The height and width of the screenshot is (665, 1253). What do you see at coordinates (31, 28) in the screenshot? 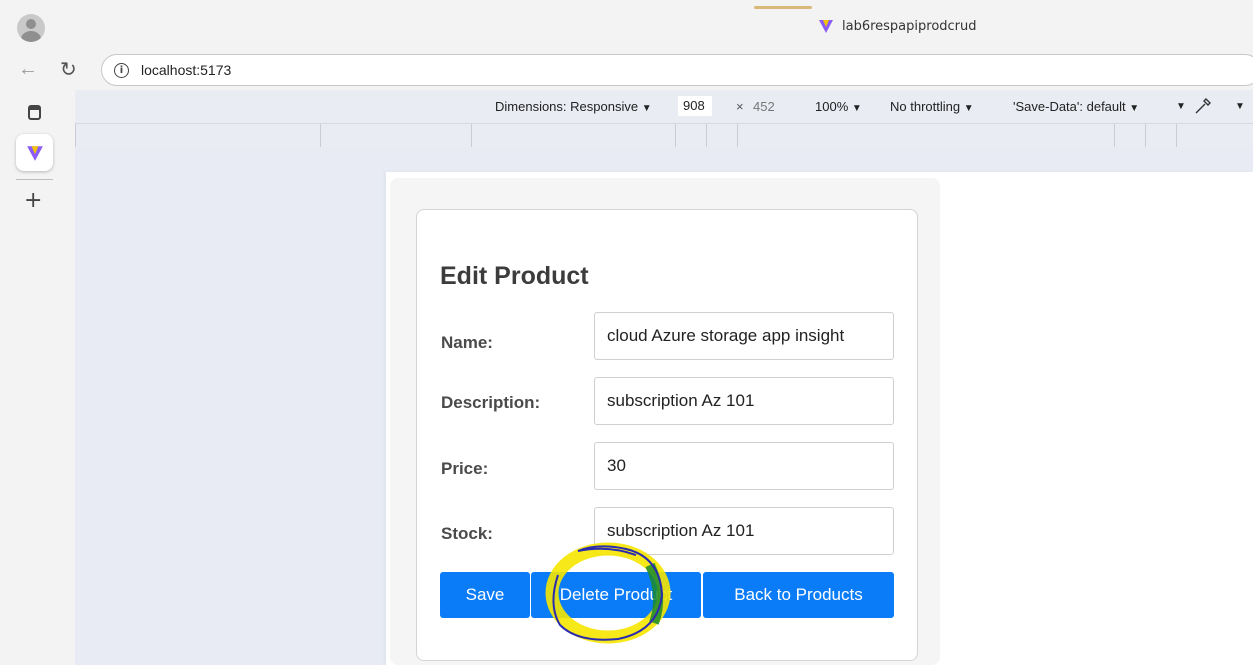
I see `profile-avatar-icon` at bounding box center [31, 28].